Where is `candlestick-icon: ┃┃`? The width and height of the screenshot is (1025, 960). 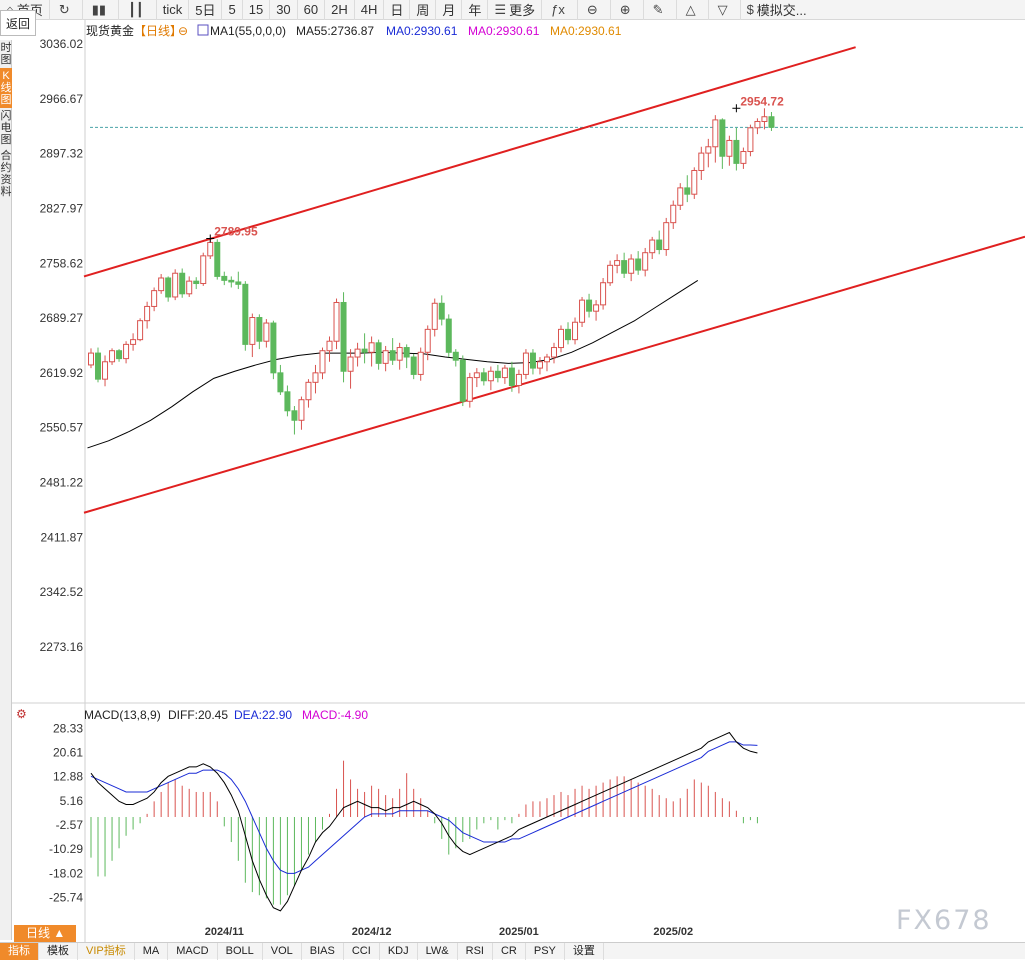
candlestick-icon: ┃┃ is located at coordinates (136, 9).